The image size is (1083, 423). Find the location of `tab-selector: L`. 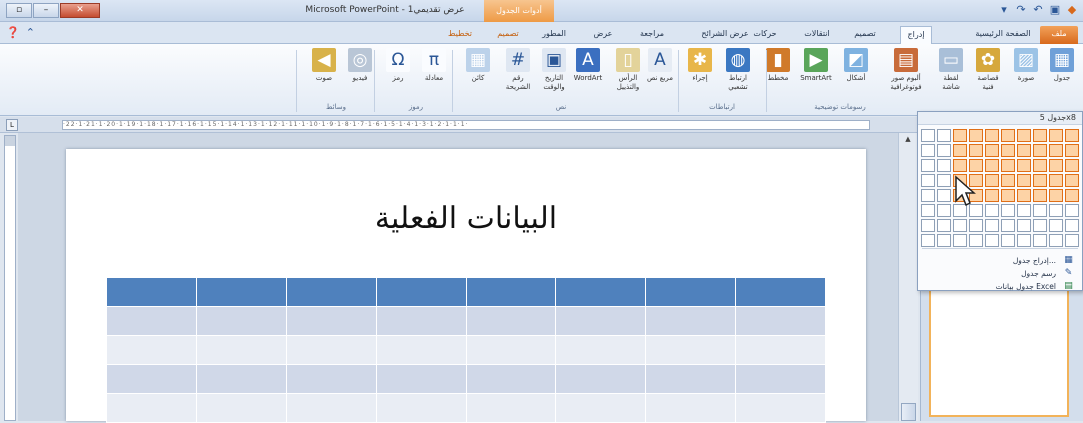

tab-selector: L is located at coordinates (12, 125).